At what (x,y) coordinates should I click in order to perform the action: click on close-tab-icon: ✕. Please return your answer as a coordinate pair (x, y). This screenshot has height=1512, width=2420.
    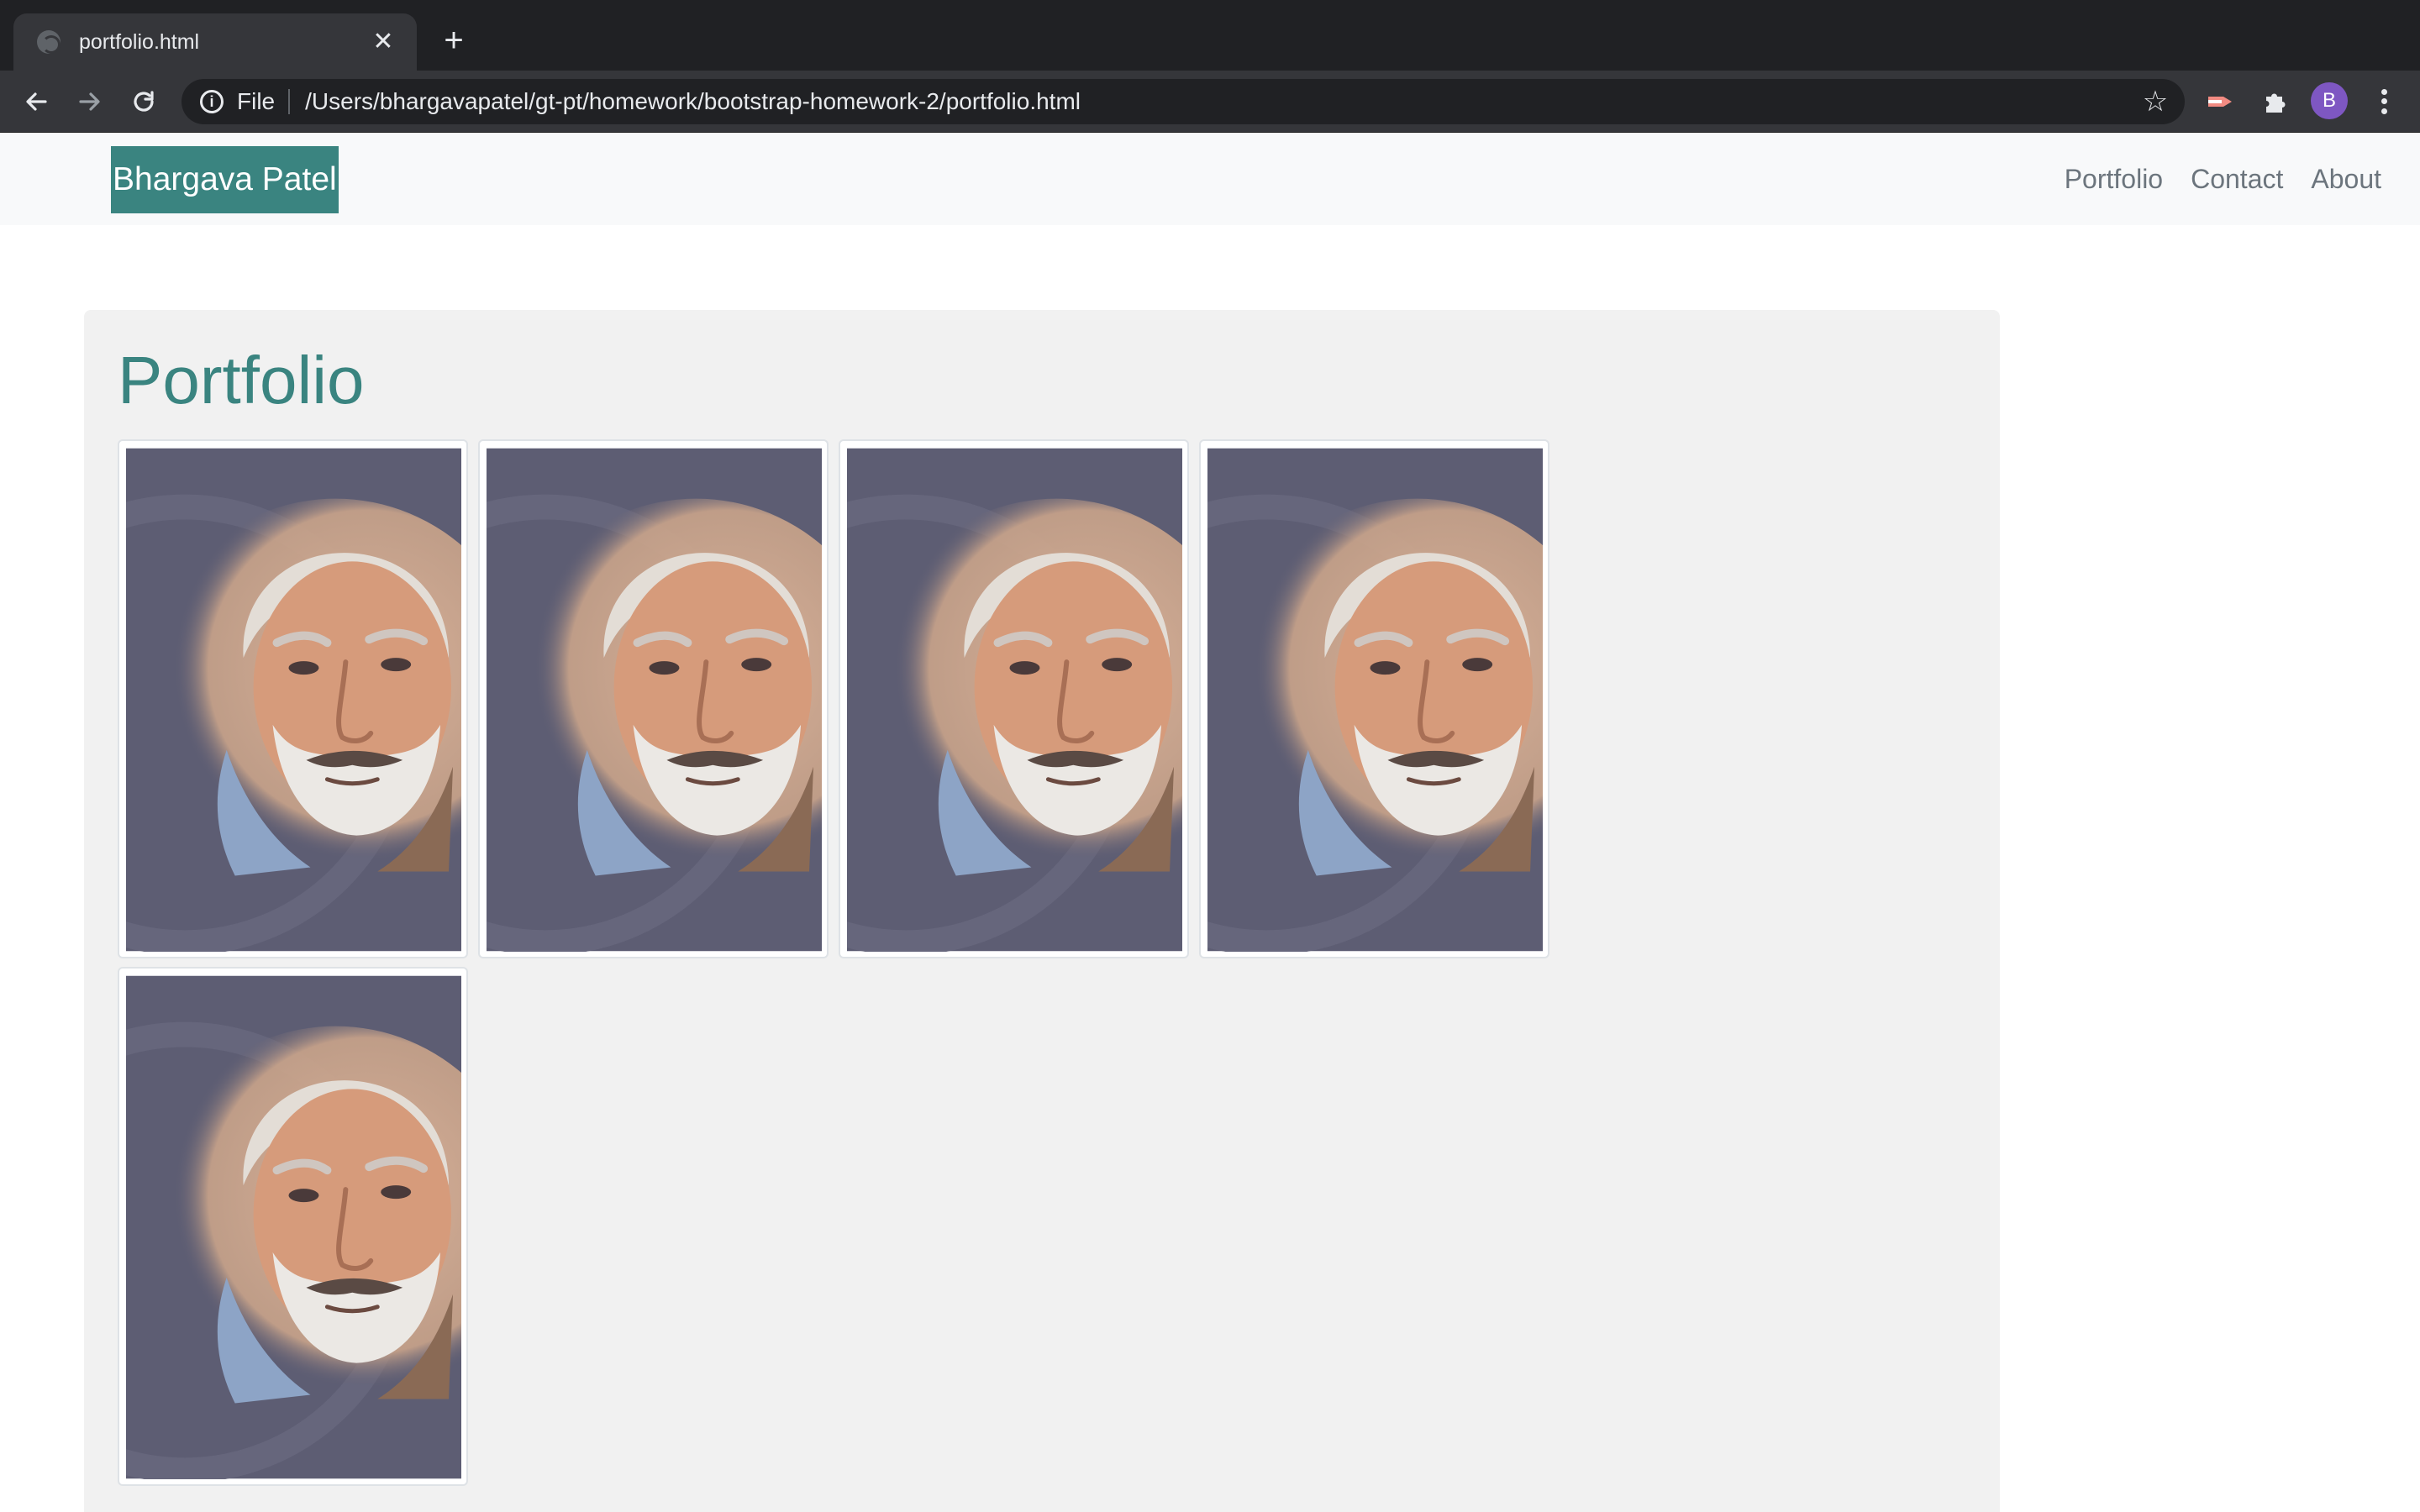
    Looking at the image, I should click on (383, 42).